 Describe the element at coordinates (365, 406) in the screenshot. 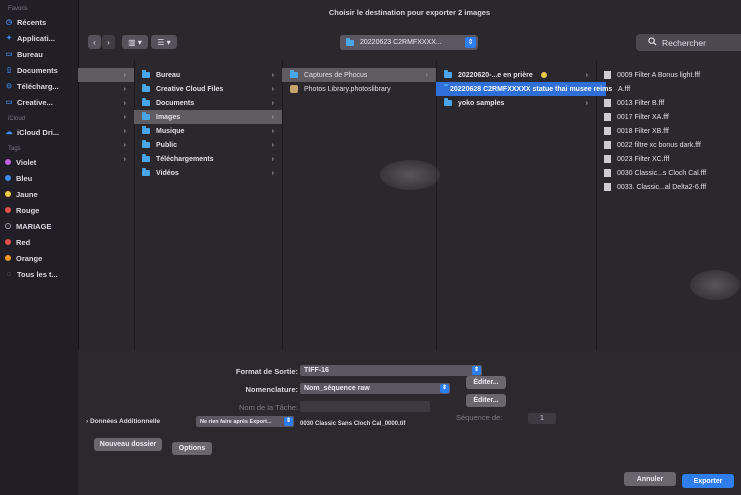

I see `task-name-field` at that location.